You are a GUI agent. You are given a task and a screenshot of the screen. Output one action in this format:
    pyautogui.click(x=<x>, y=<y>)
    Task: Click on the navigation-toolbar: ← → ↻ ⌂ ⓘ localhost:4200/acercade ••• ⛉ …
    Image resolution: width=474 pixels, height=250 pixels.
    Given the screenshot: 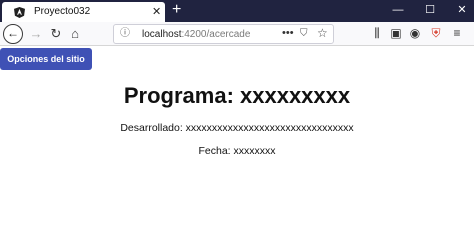 What is the action you would take?
    pyautogui.click(x=237, y=34)
    